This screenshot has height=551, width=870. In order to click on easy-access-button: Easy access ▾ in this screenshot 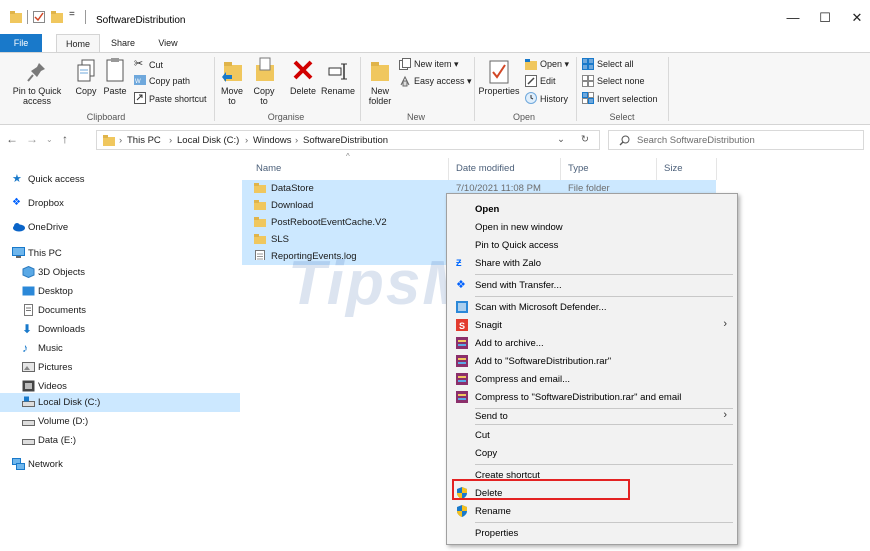, I will do `click(443, 81)`.